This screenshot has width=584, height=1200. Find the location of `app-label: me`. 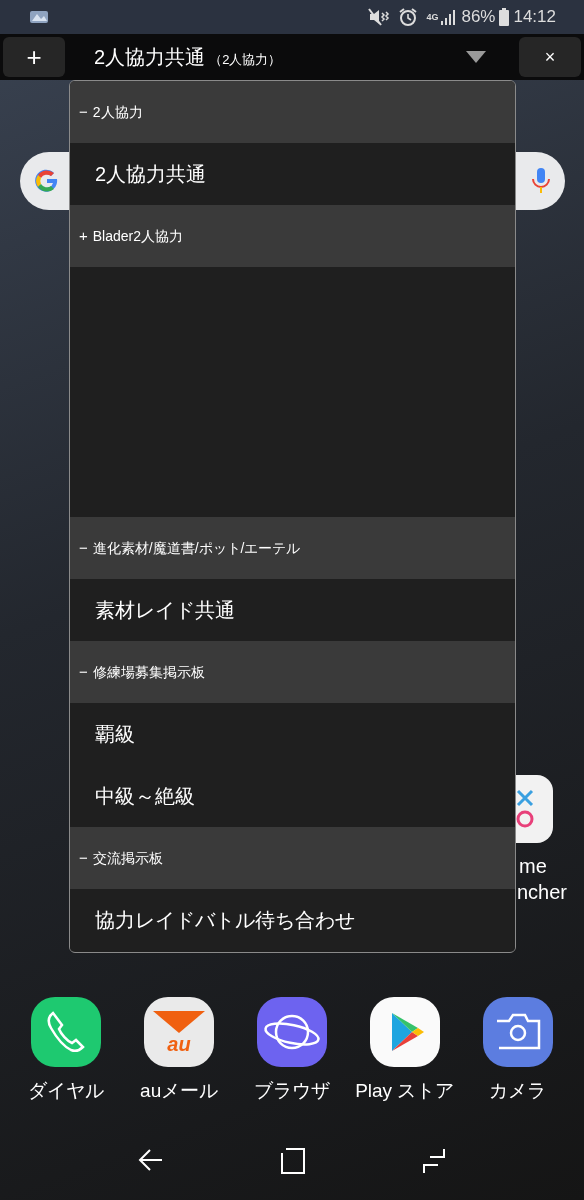

app-label: me is located at coordinates (533, 866).